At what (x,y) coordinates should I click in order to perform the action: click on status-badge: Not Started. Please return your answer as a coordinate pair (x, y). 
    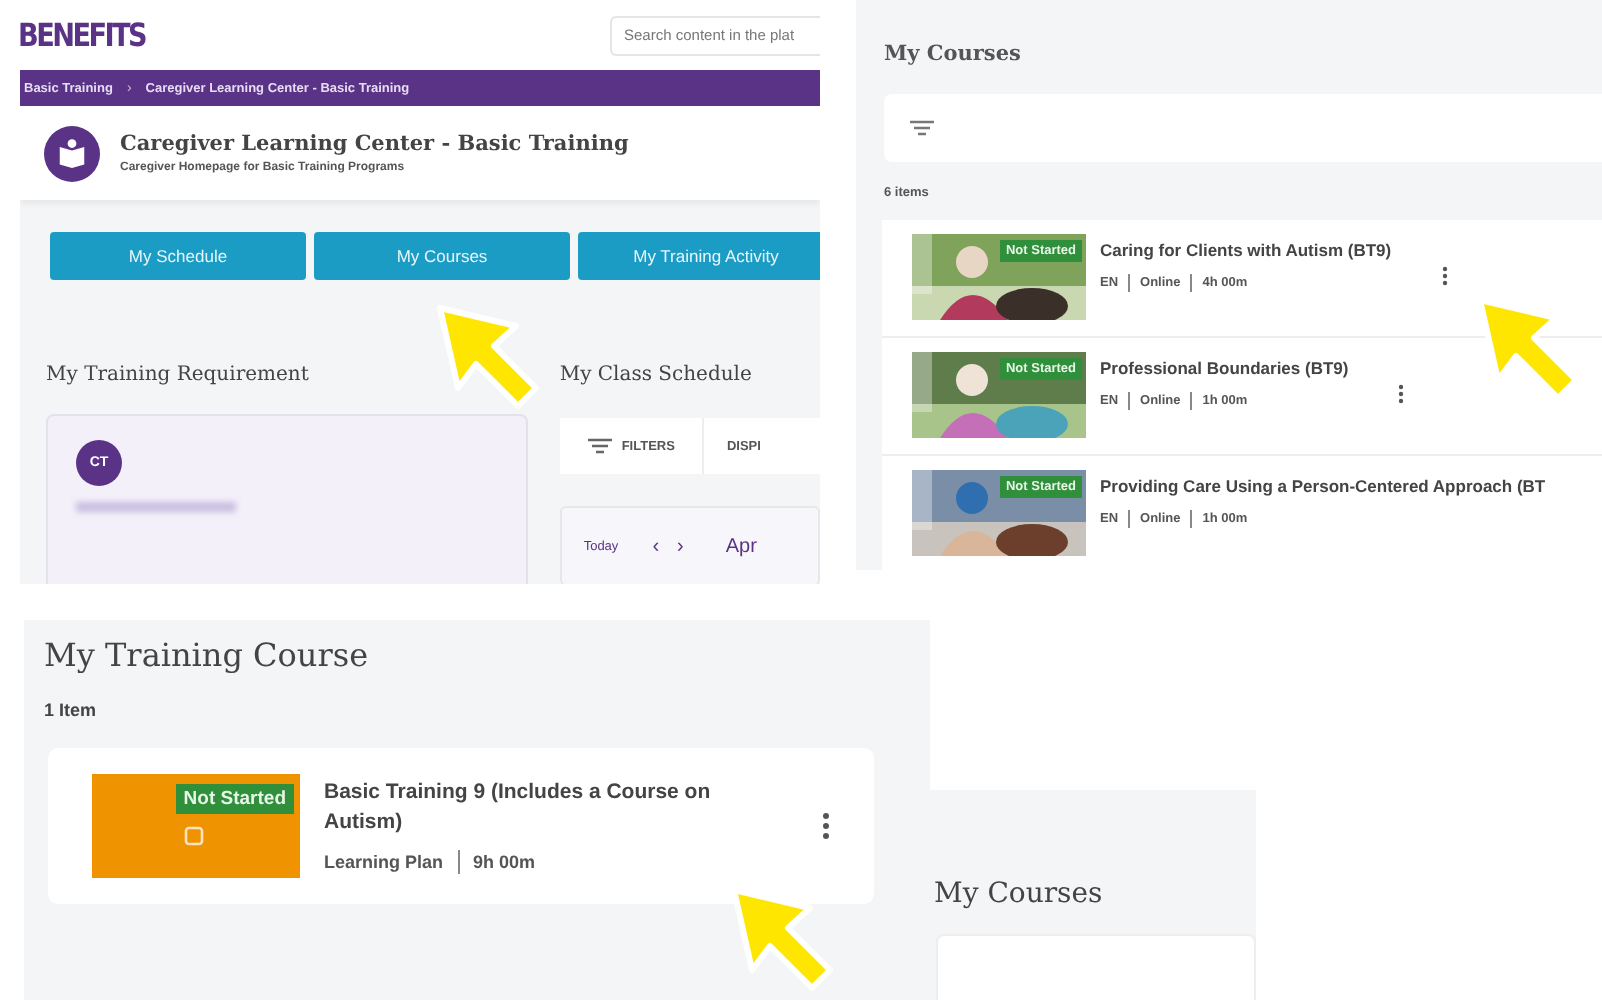
    Looking at the image, I should click on (234, 799).